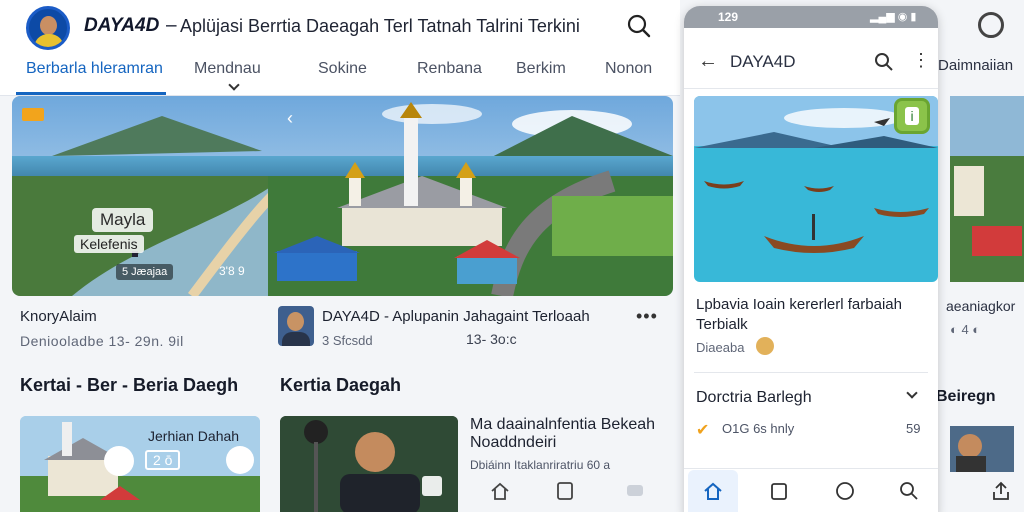 This screenshot has height=512, width=1024. I want to click on more-options-icon: •••, so click(647, 316).